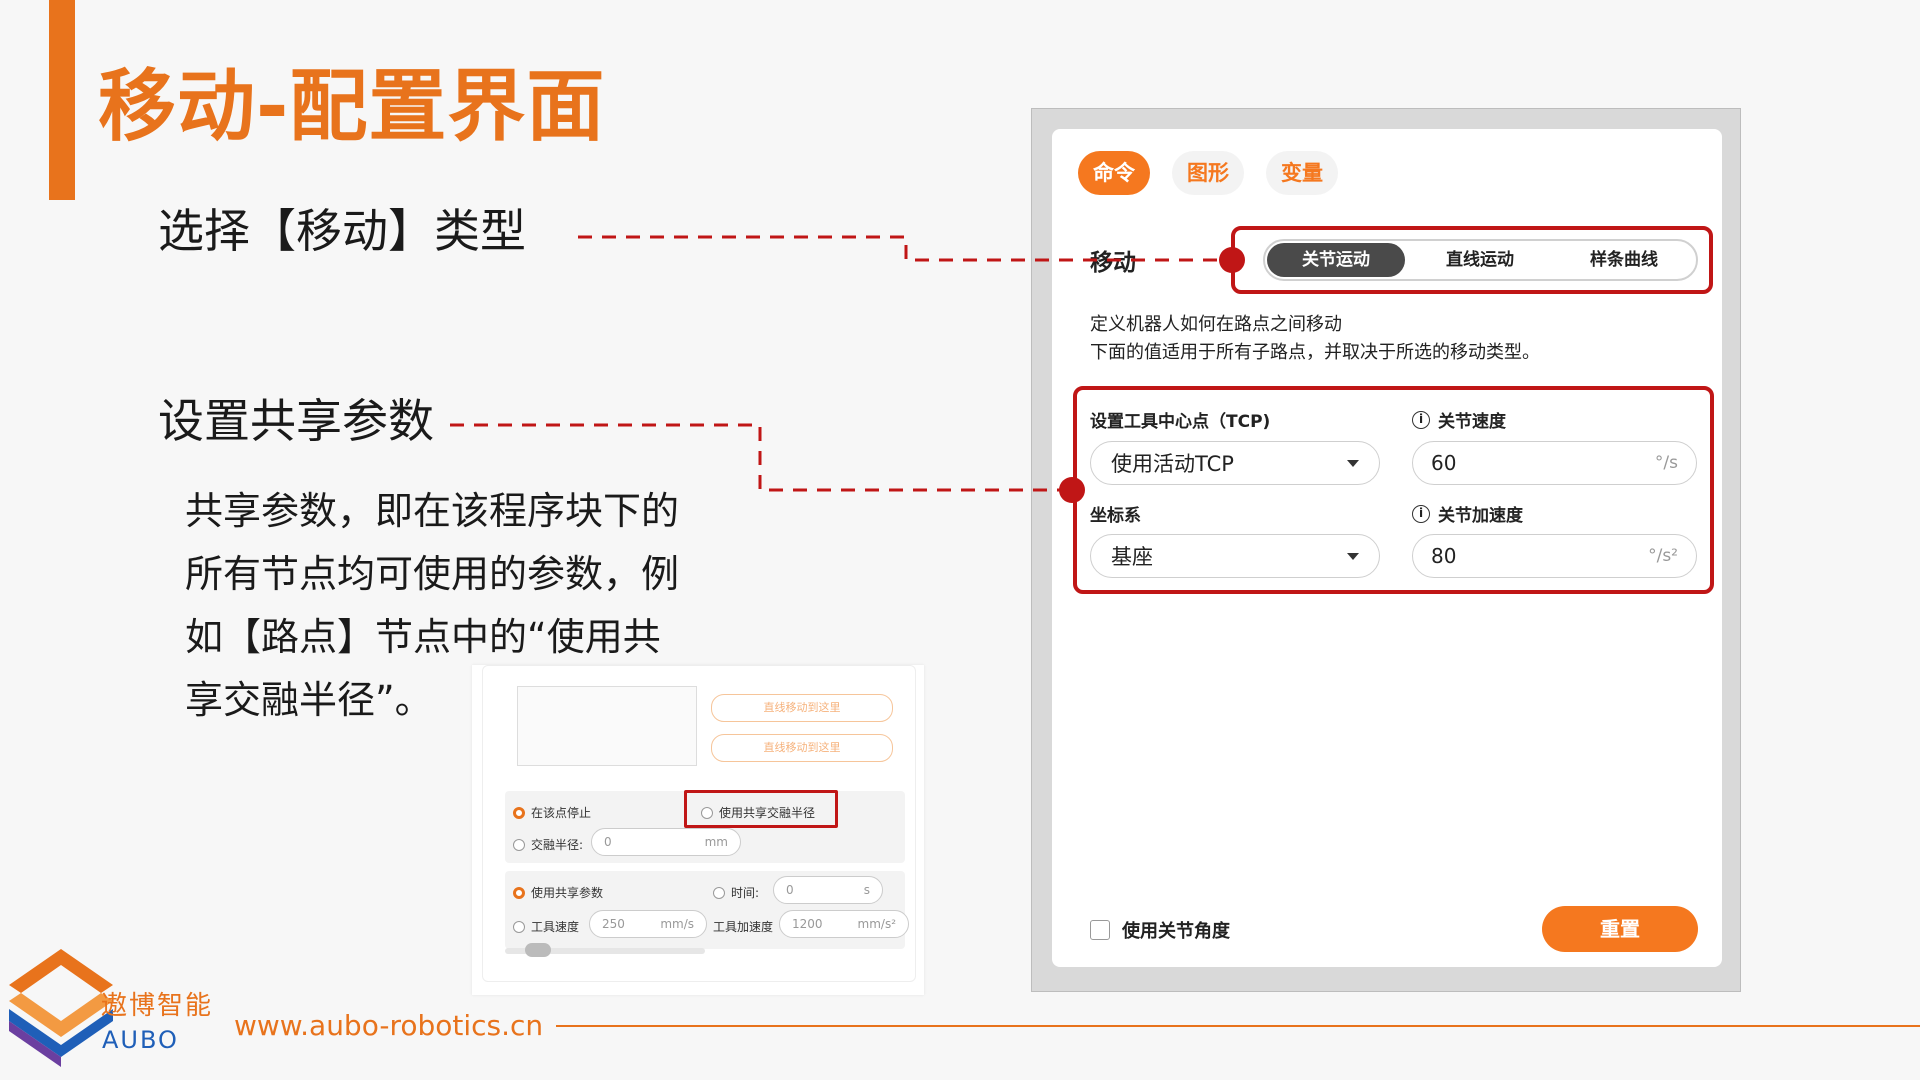  What do you see at coordinates (905, 248) in the screenshot?
I see `connector-move-type` at bounding box center [905, 248].